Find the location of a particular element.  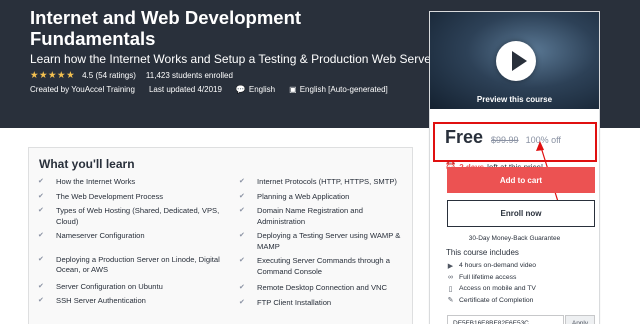

course-preview-video: Preview this course is located at coordinates (514, 60).